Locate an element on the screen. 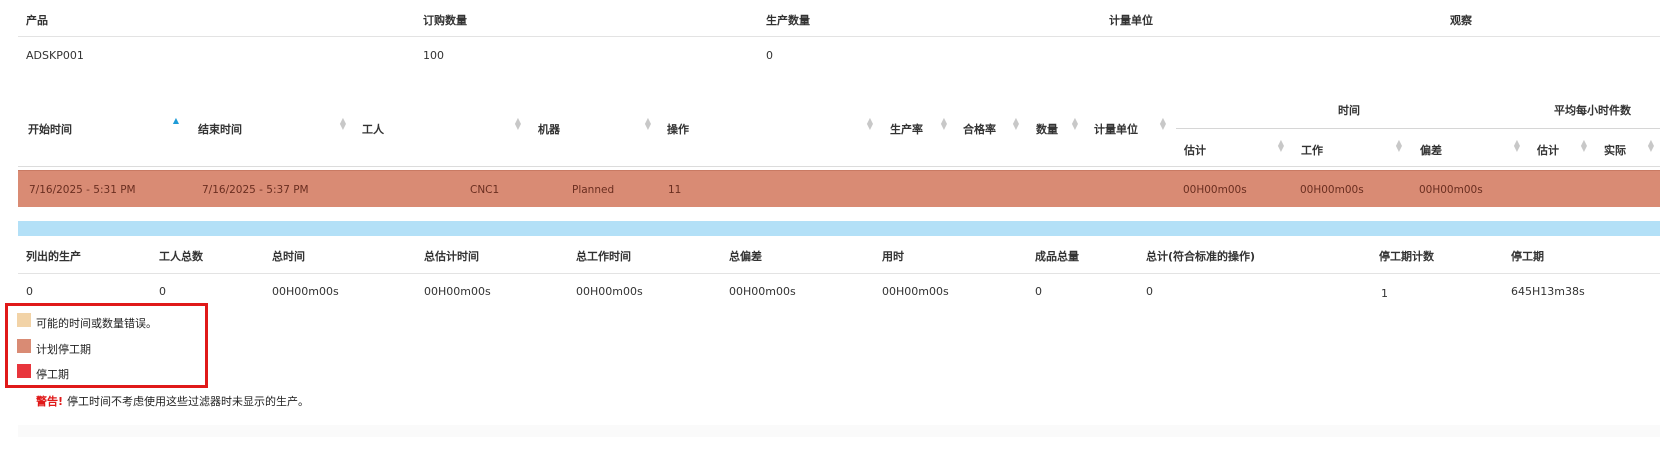 The height and width of the screenshot is (464, 1678). legend-label-downtime: 停工期 is located at coordinates (52, 374).